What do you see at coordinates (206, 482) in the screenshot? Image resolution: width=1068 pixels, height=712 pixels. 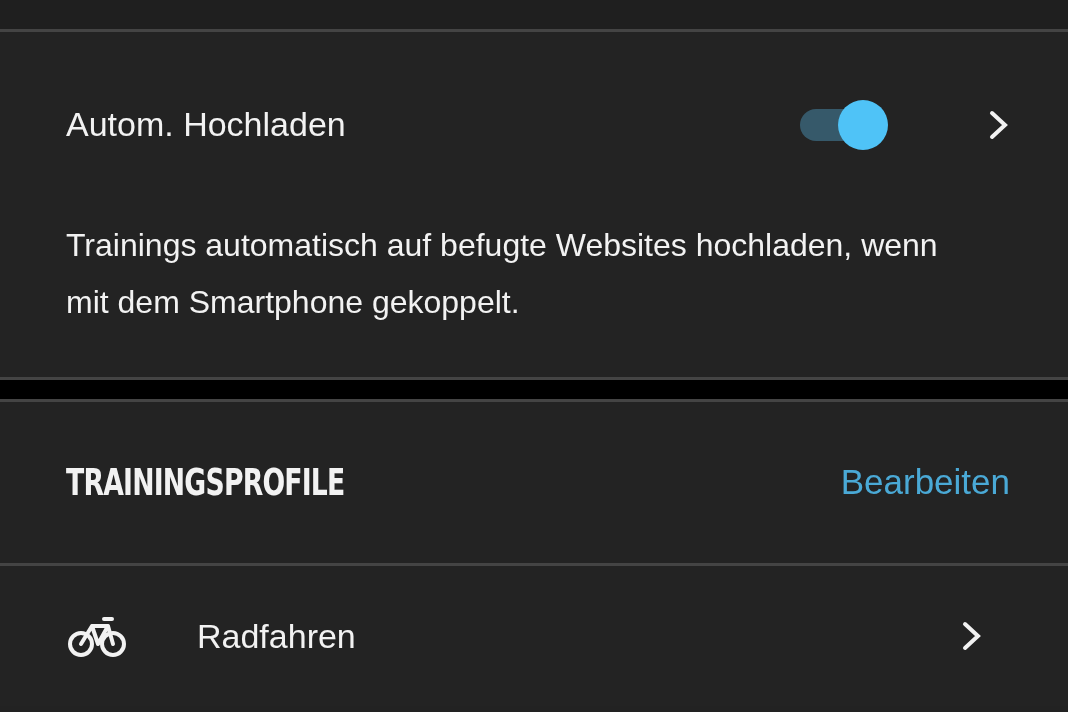 I see `section-title: TRAININGSPROFILE` at bounding box center [206, 482].